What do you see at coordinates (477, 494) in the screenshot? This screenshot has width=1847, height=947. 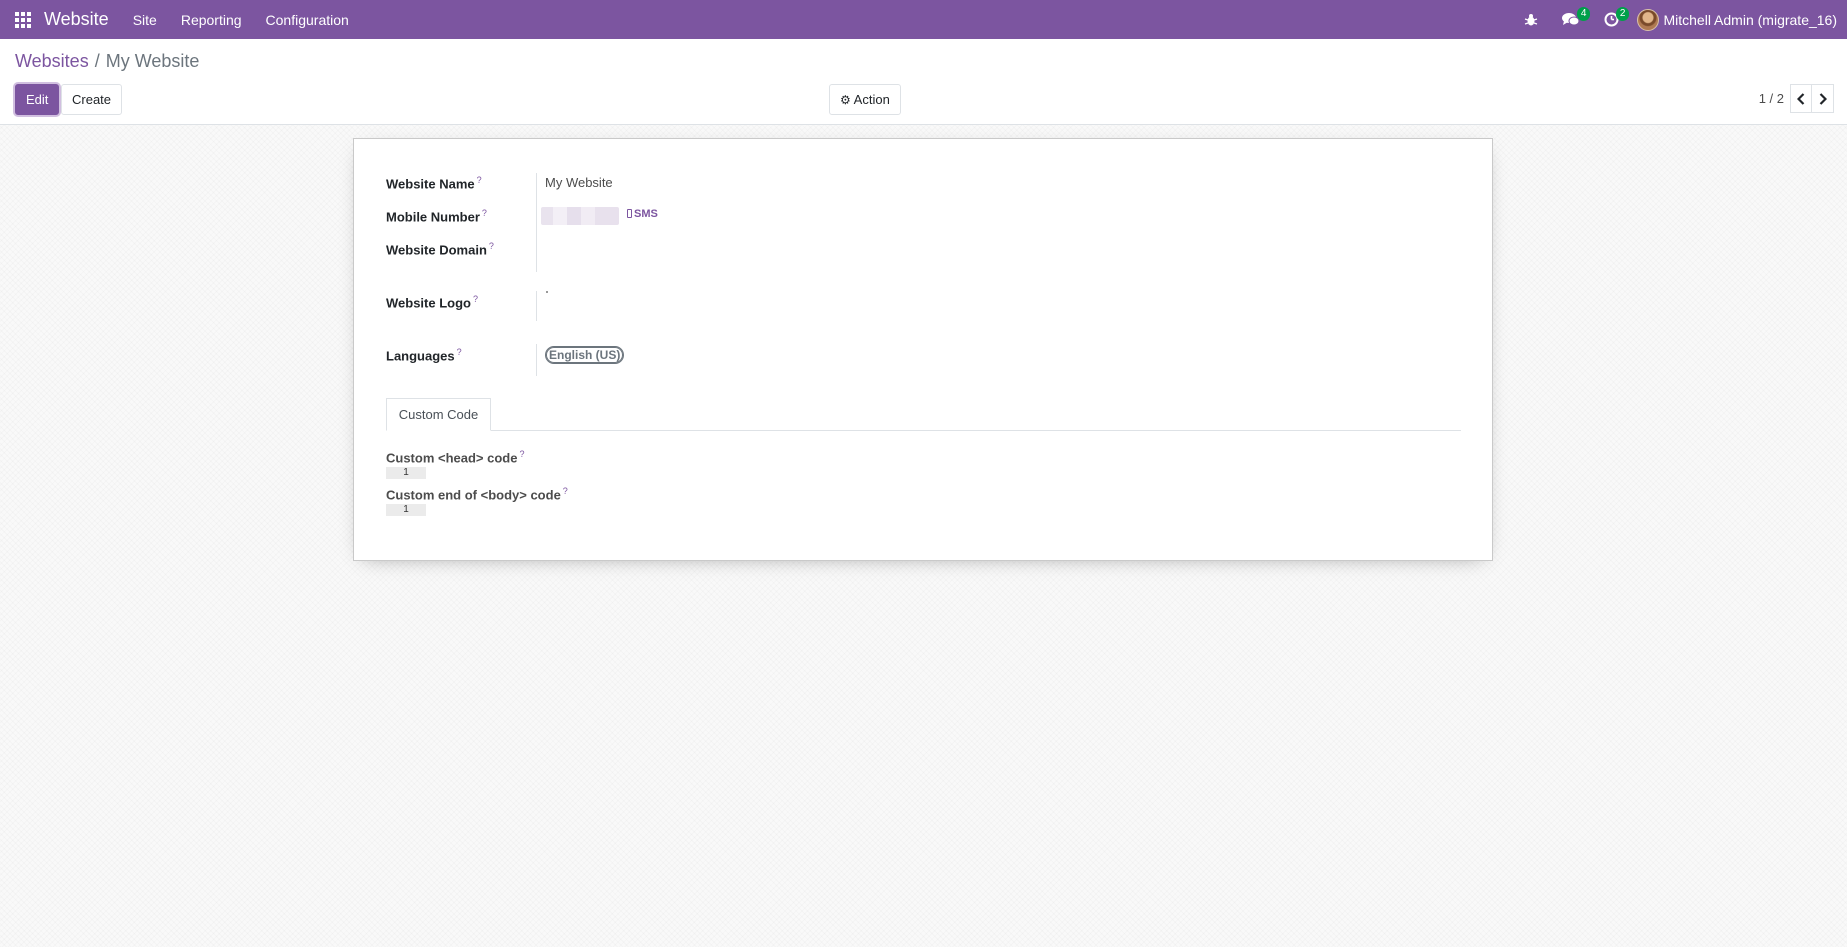 I see `custom-body-code-label: Custom end of <body> code?` at bounding box center [477, 494].